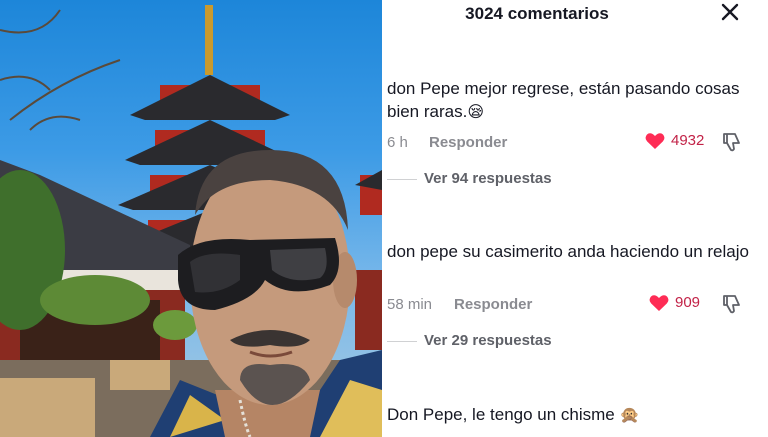 This screenshot has height=437, width=768. What do you see at coordinates (488, 179) in the screenshot?
I see `view-replies-link: Ver 94 respuestas` at bounding box center [488, 179].